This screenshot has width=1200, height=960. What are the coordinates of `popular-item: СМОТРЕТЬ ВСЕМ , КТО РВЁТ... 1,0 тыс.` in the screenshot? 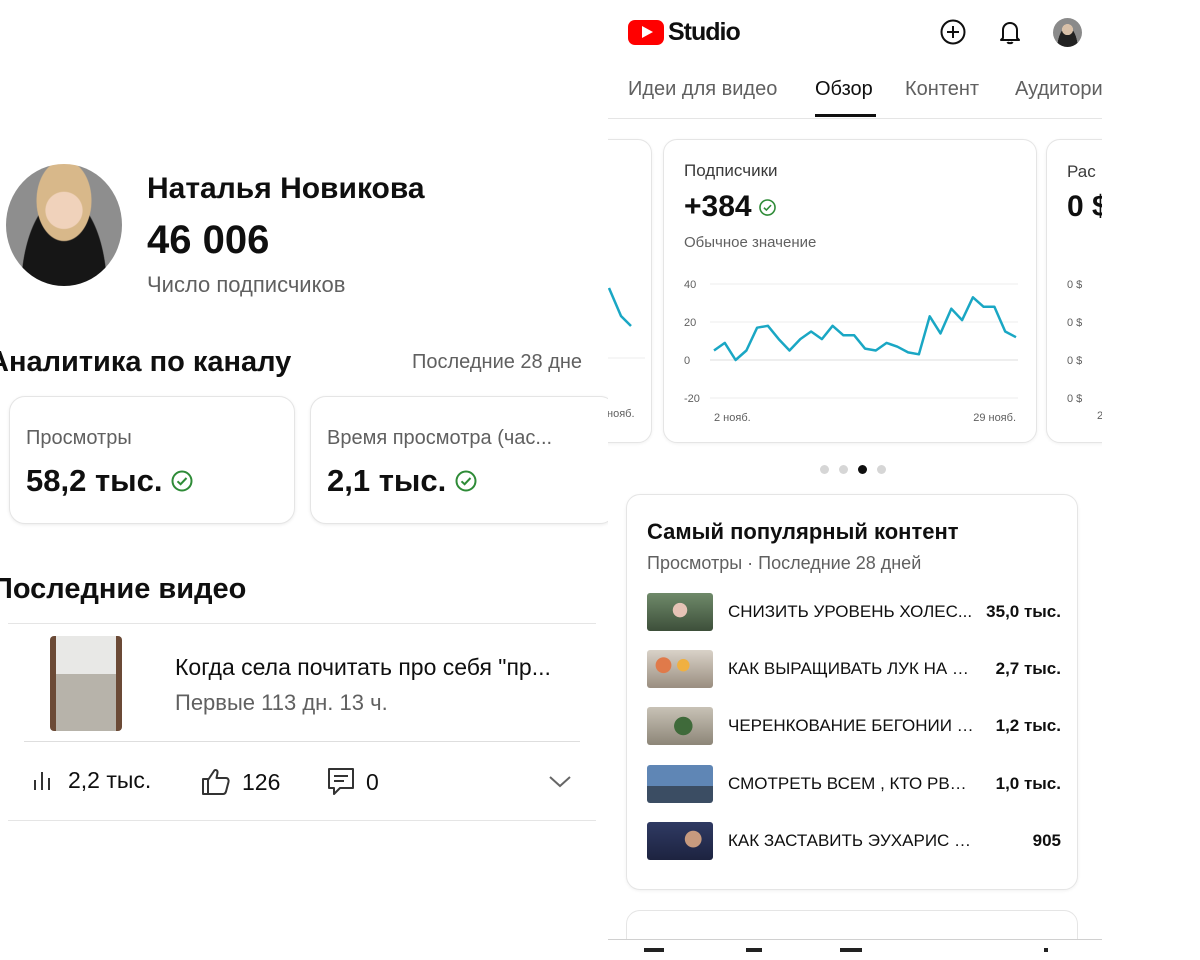 It's located at (854, 785).